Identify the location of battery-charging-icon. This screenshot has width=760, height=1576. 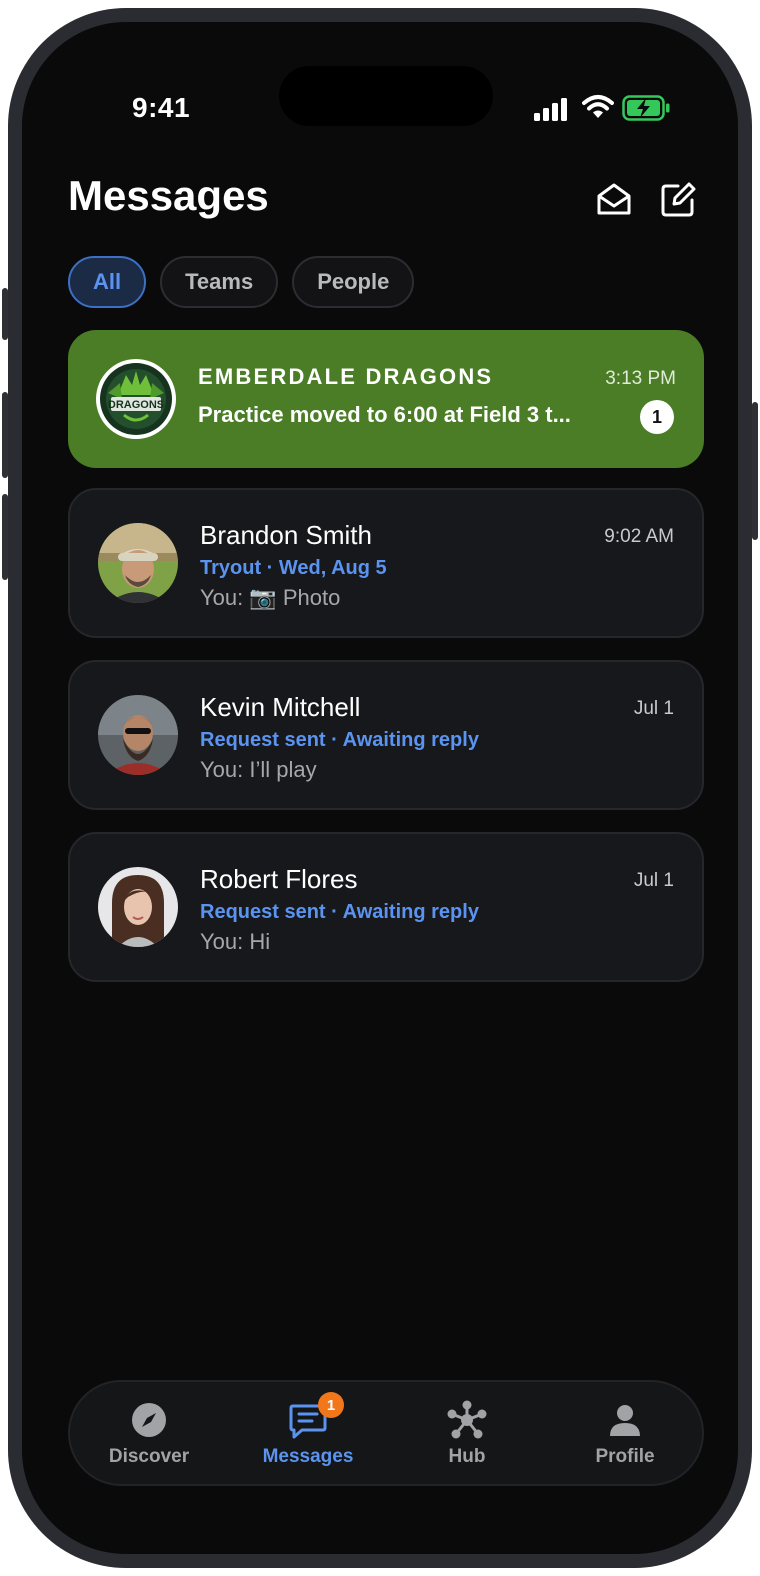
(646, 108).